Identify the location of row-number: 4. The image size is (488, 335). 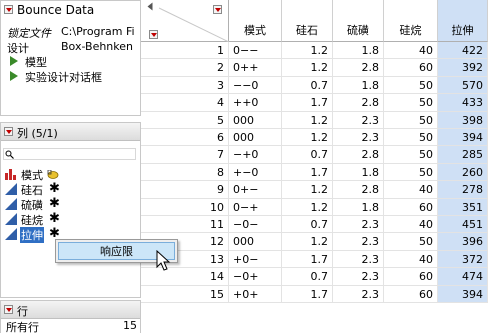
(185, 103).